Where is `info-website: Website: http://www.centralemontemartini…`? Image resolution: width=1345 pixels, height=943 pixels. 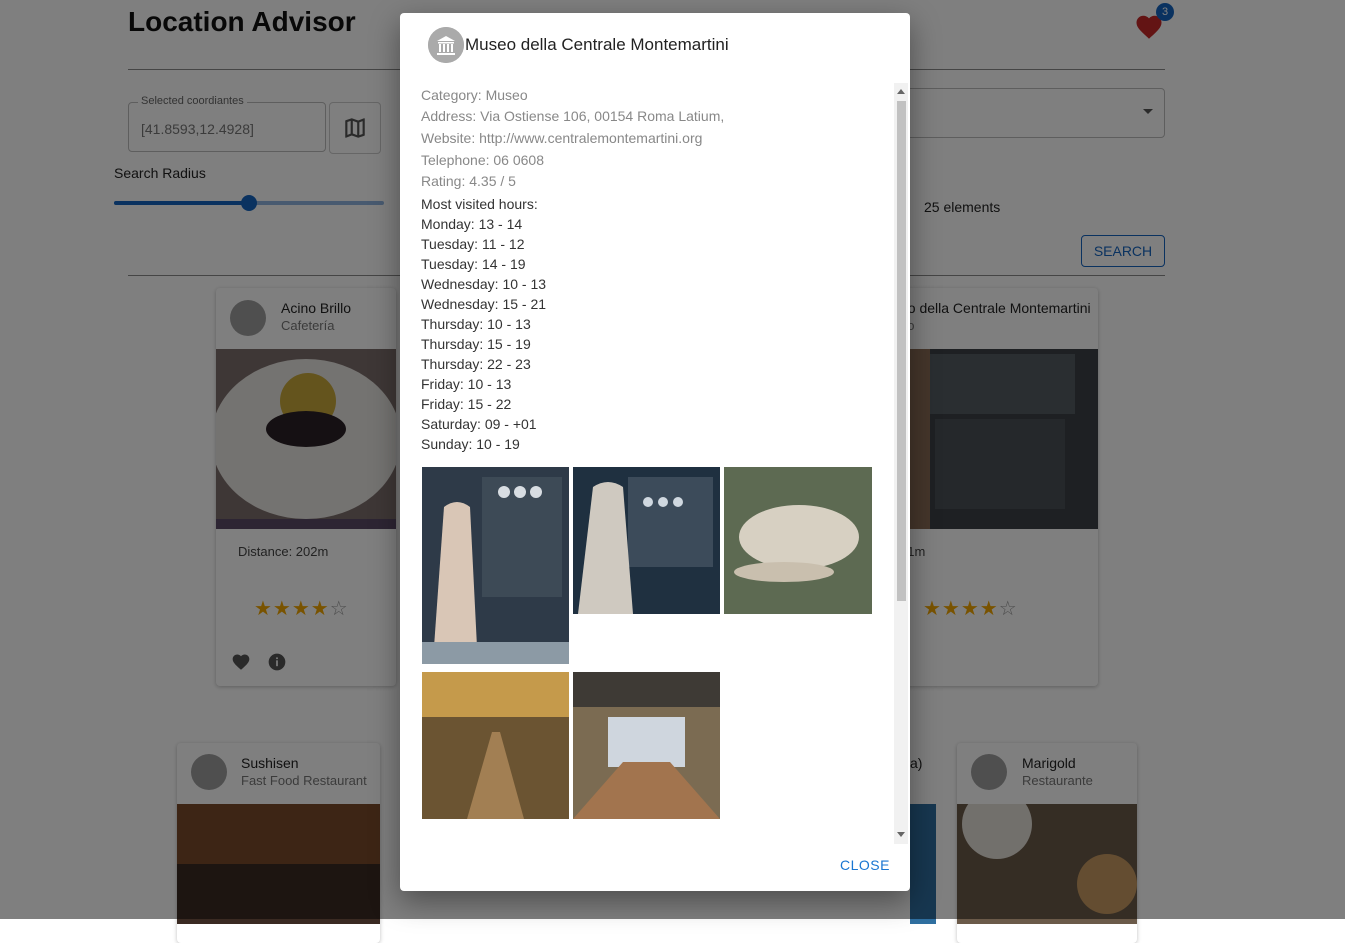
info-website: Website: http://www.centralemontemartini… is located at coordinates (562, 138).